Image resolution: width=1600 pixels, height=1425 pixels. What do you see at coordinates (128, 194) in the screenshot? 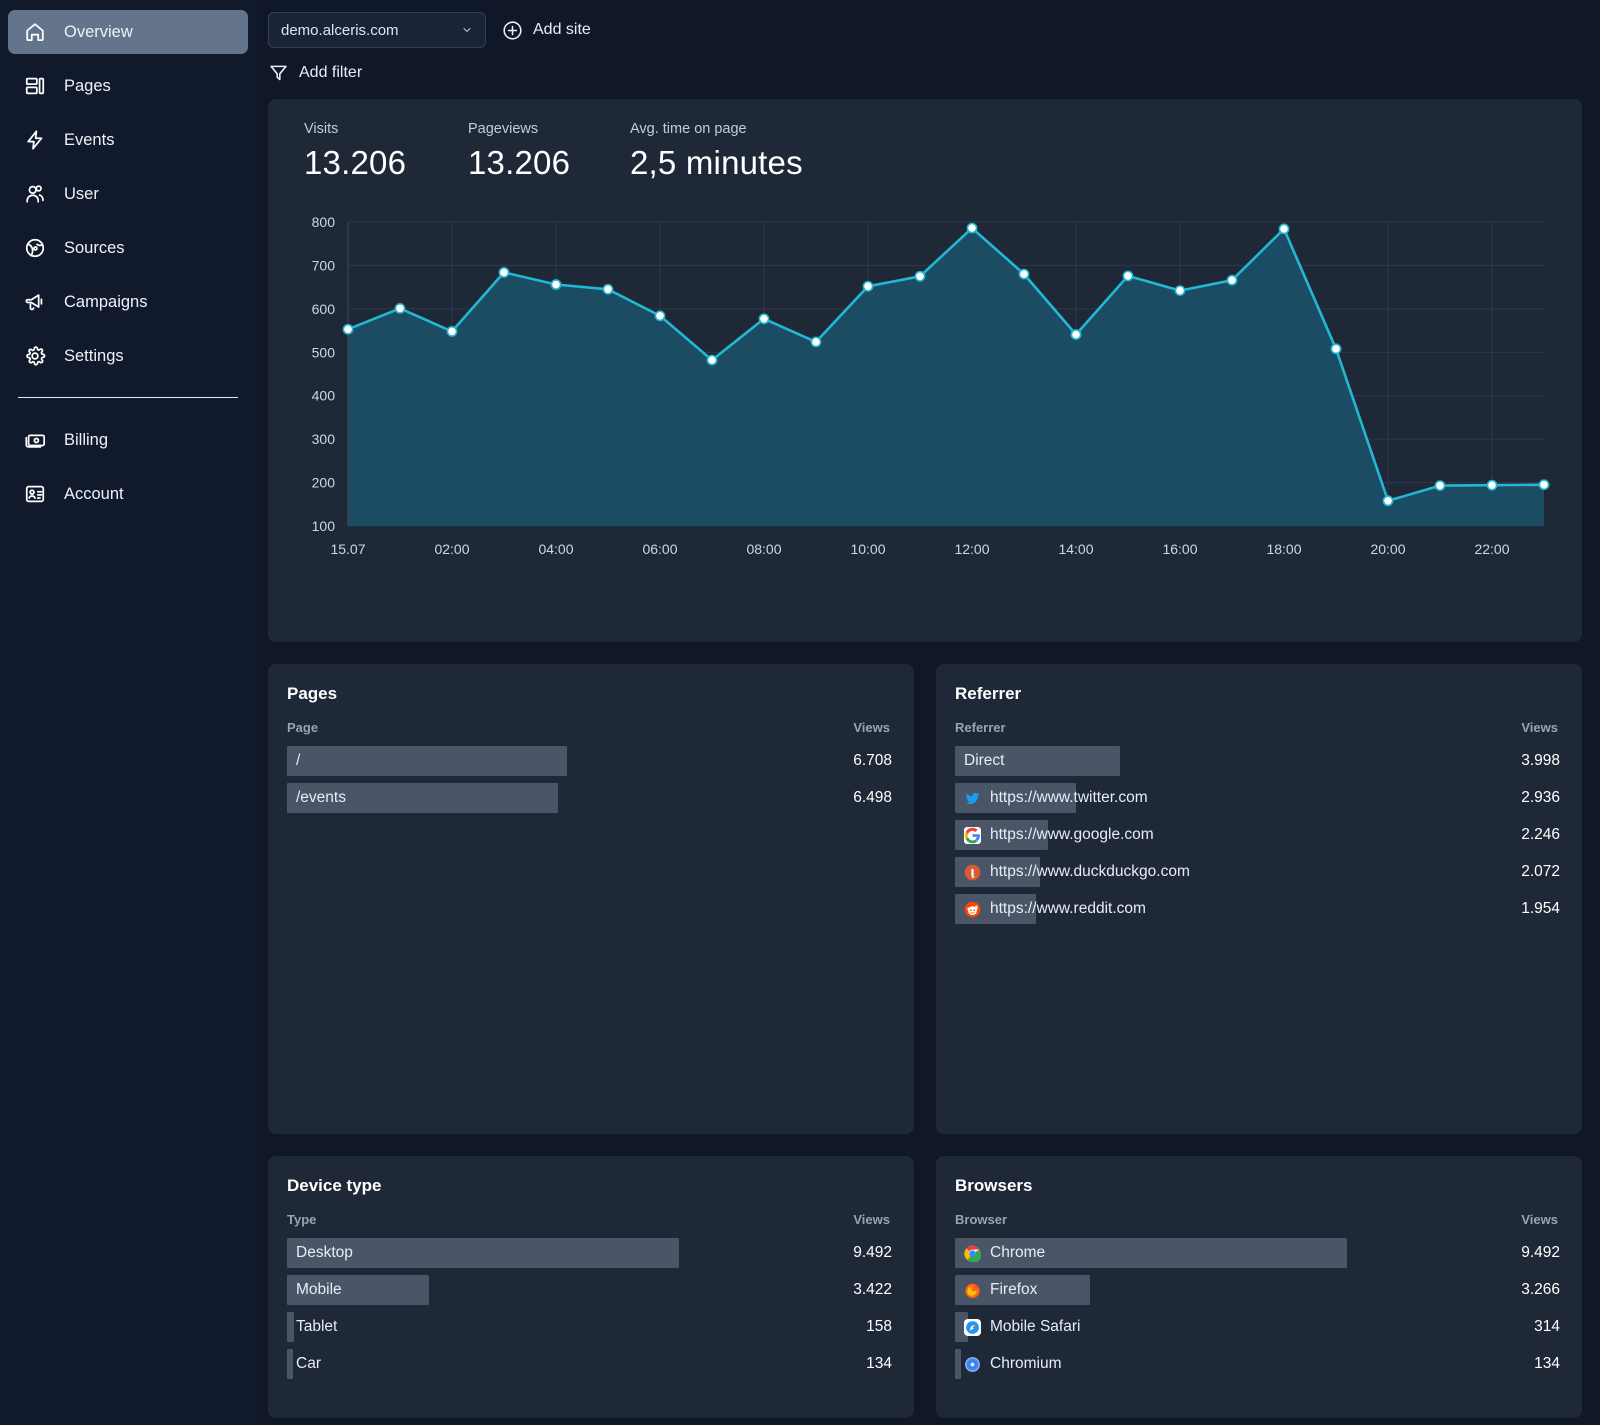
I see `sidebar-item-user: User` at bounding box center [128, 194].